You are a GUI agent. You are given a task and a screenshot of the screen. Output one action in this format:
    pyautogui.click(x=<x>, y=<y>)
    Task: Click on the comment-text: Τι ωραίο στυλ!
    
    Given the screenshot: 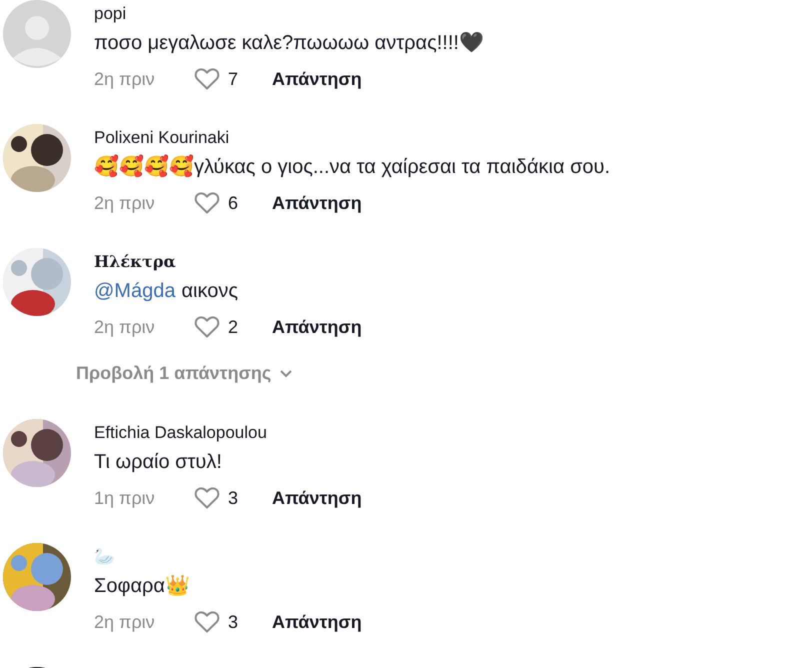 What is the action you would take?
    pyautogui.click(x=158, y=462)
    